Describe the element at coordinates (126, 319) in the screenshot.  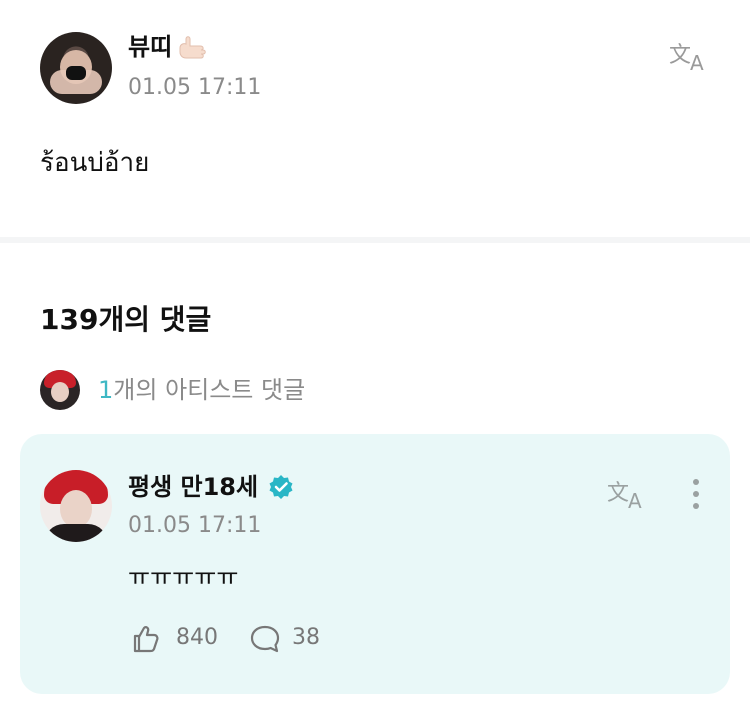
I see `comments-count-heading: 139개의 댓글` at that location.